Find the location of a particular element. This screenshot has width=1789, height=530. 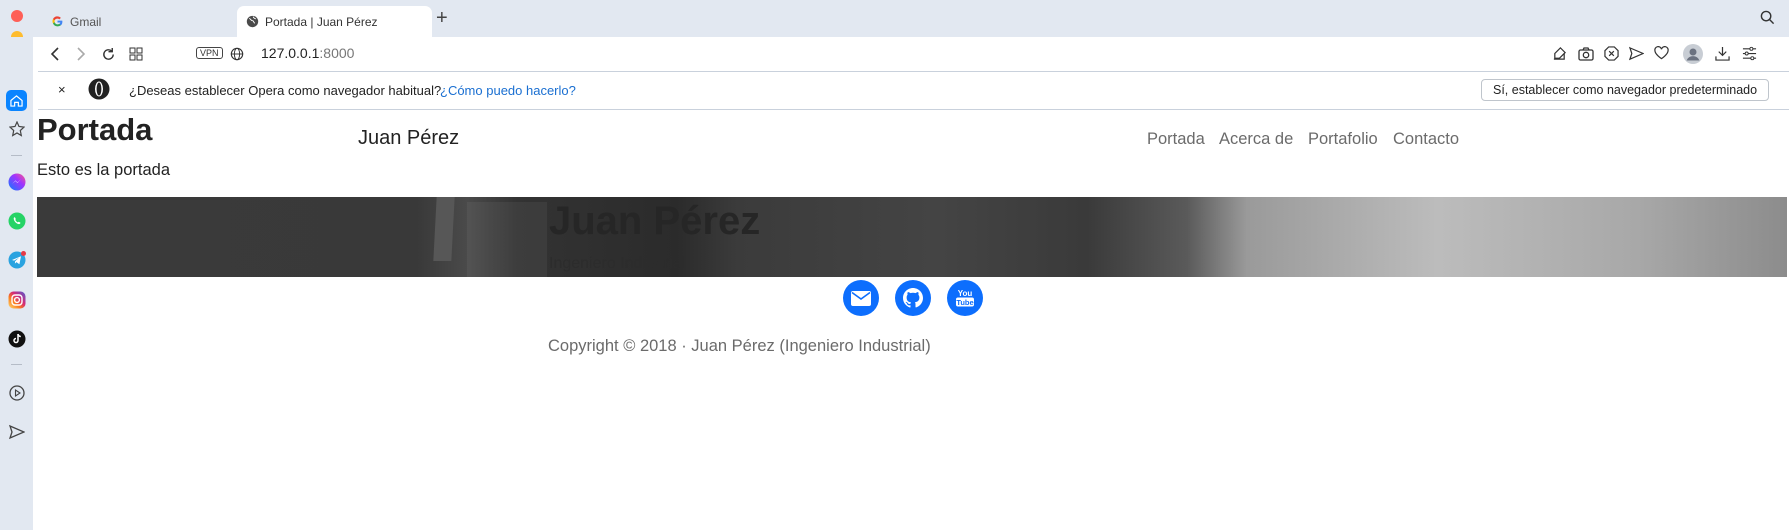

speed-dial-star-icon is located at coordinates (16, 128).